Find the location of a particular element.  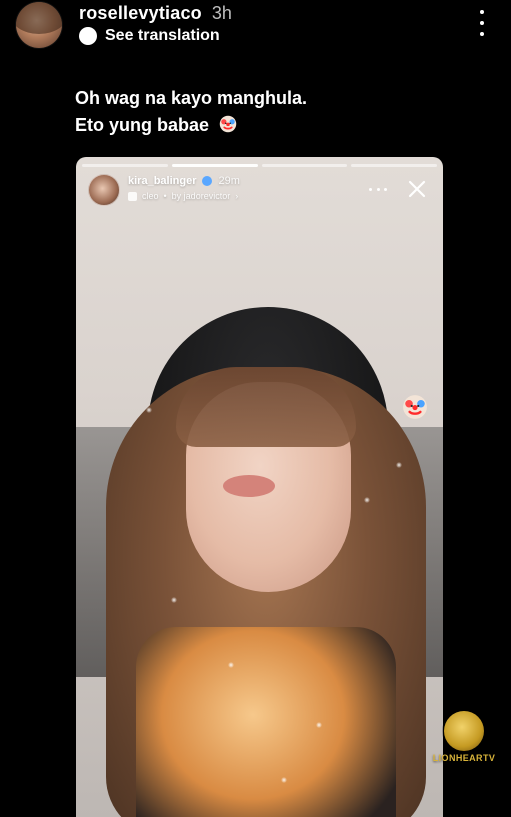

username-row: rosellevytiaco 3h is located at coordinates (155, 13).